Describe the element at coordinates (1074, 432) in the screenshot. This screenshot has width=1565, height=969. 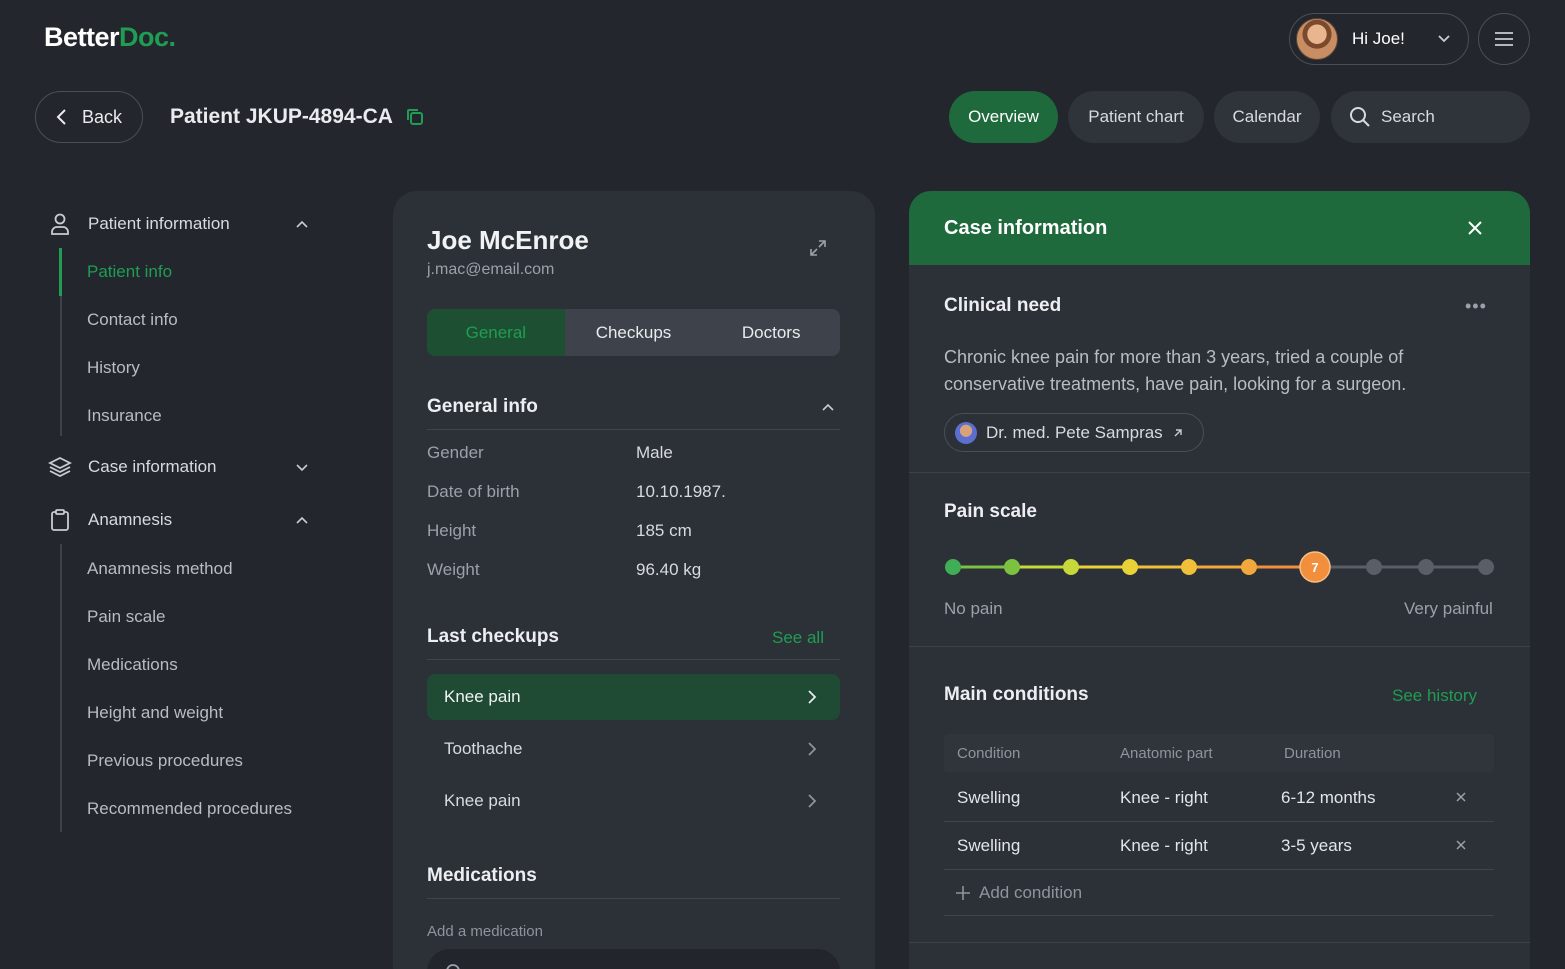
I see `doctor-chip: Dr. med. Pete Sampras` at that location.